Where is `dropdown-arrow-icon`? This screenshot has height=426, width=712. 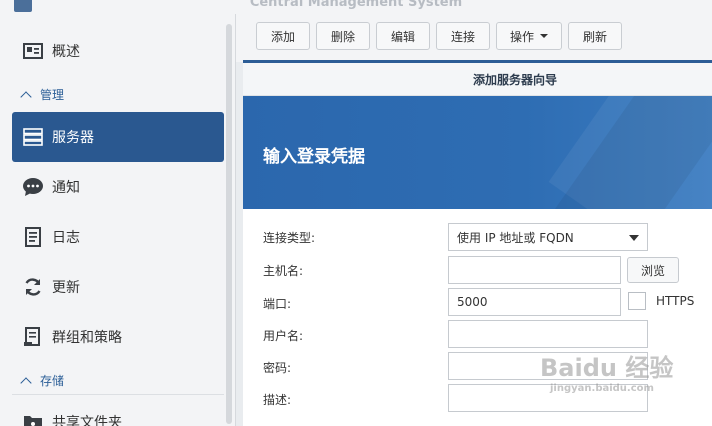 dropdown-arrow-icon is located at coordinates (634, 238).